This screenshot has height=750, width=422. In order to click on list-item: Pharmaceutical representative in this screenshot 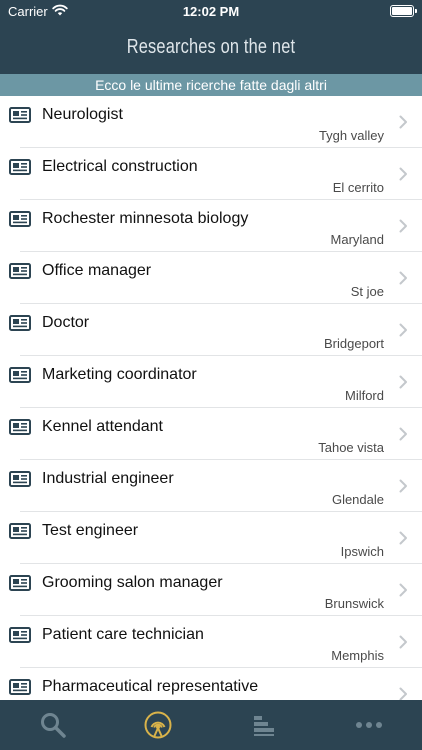, I will do `click(211, 684)`.